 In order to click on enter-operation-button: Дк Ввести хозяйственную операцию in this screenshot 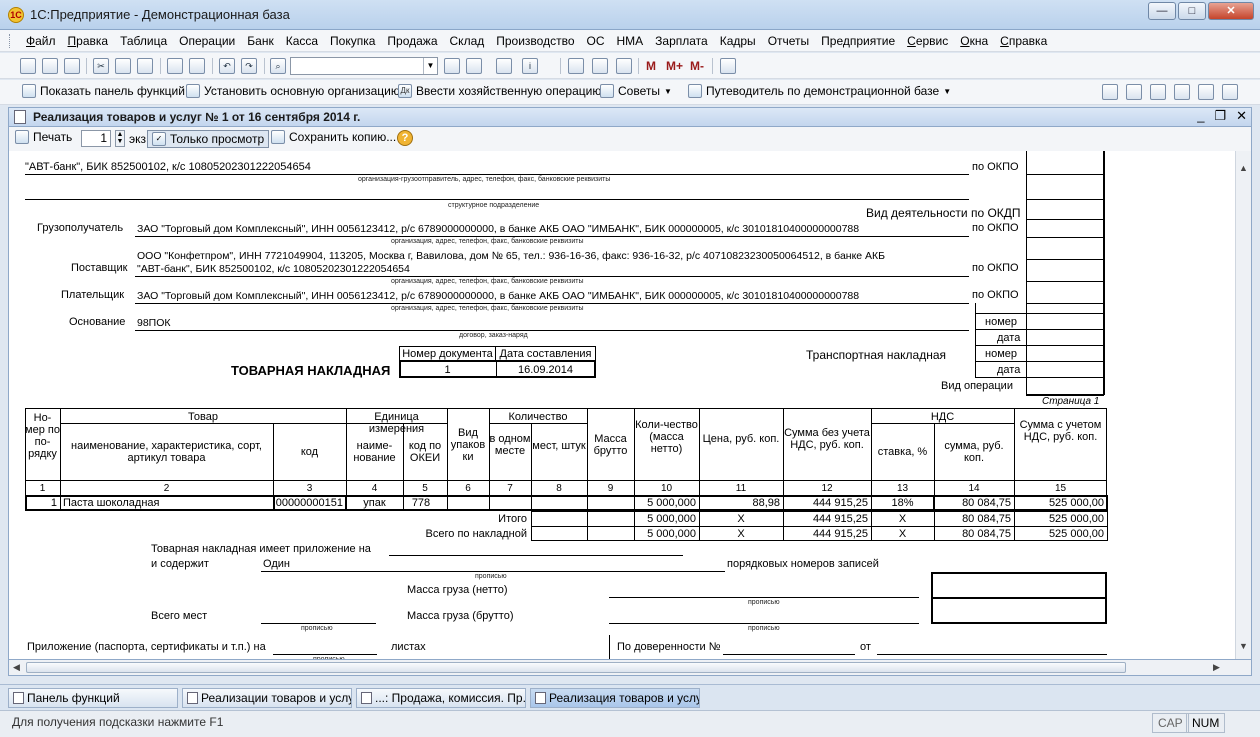, I will do `click(499, 91)`.